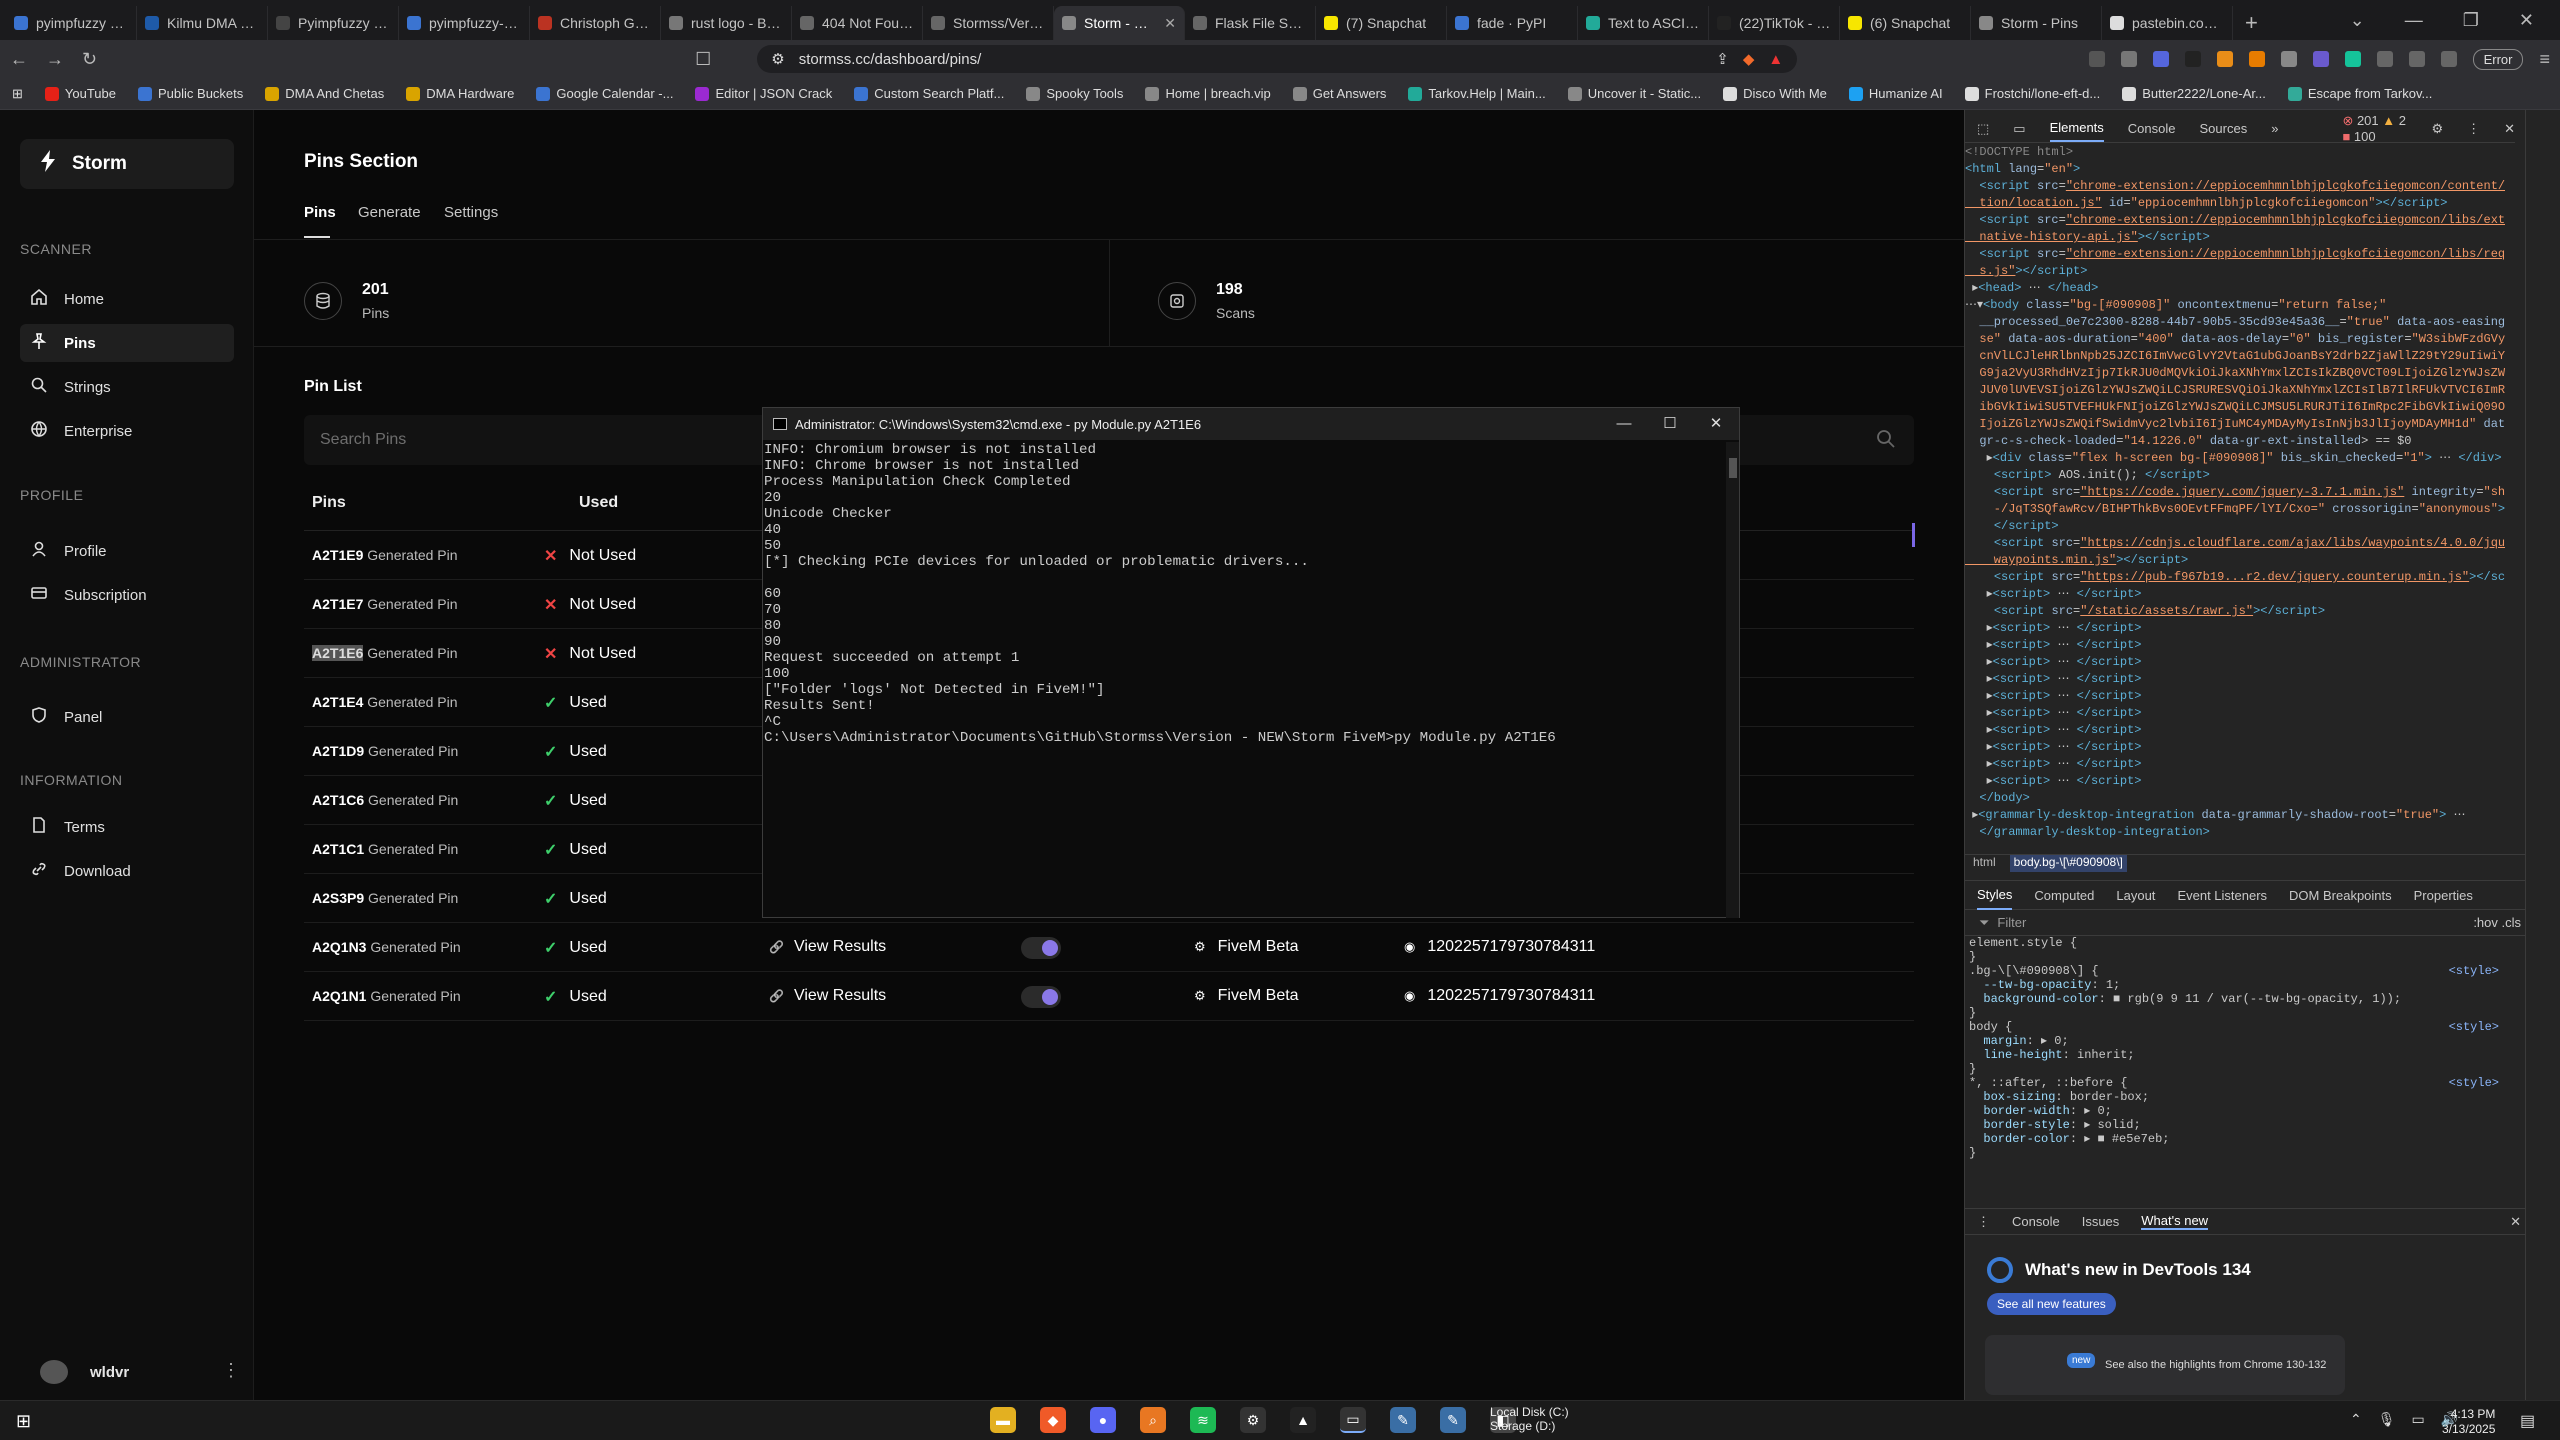 The width and height of the screenshot is (2560, 1440). What do you see at coordinates (1775, 93) in the screenshot?
I see `bookmark-item: Disco With Me` at bounding box center [1775, 93].